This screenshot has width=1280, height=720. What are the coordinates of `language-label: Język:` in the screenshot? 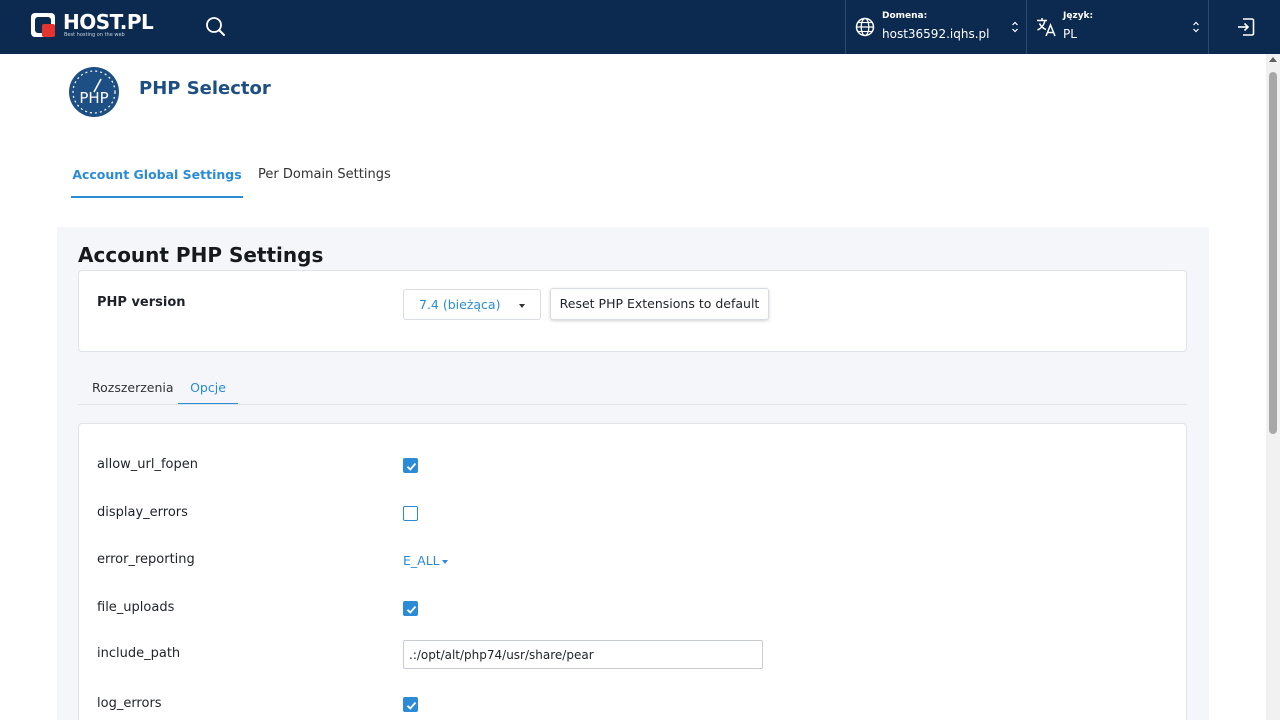 It's located at (1078, 16).